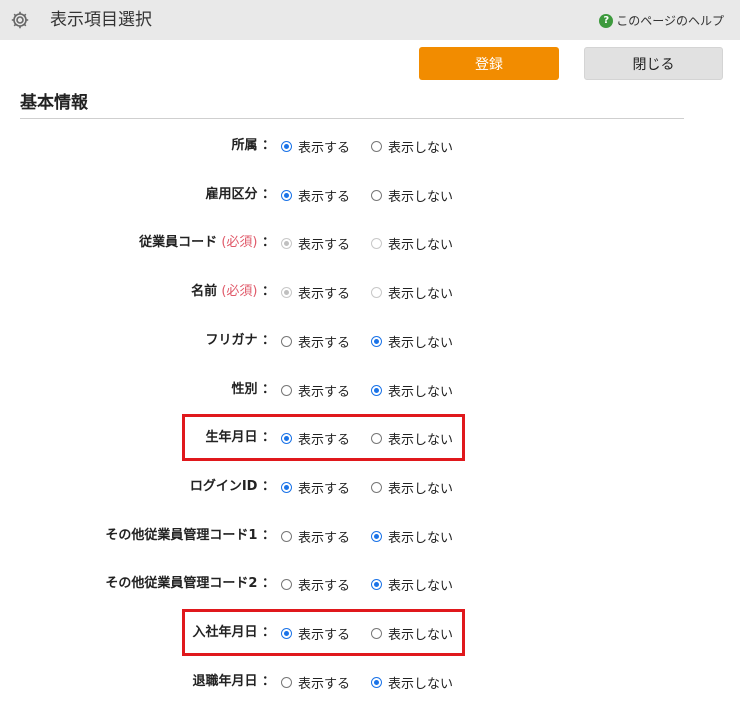 Image resolution: width=740 pixels, height=701 pixels. Describe the element at coordinates (352, 118) in the screenshot. I see `section-divider` at that location.